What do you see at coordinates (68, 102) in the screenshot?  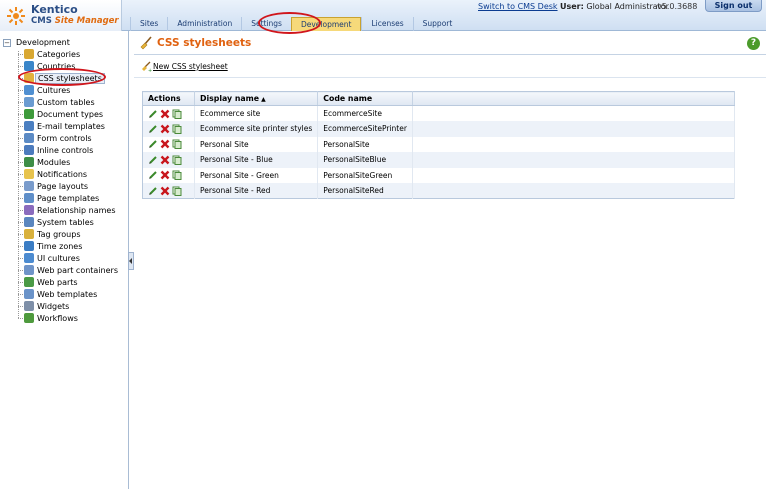 I see `sidebar-item-custom-tables: Custom tables` at bounding box center [68, 102].